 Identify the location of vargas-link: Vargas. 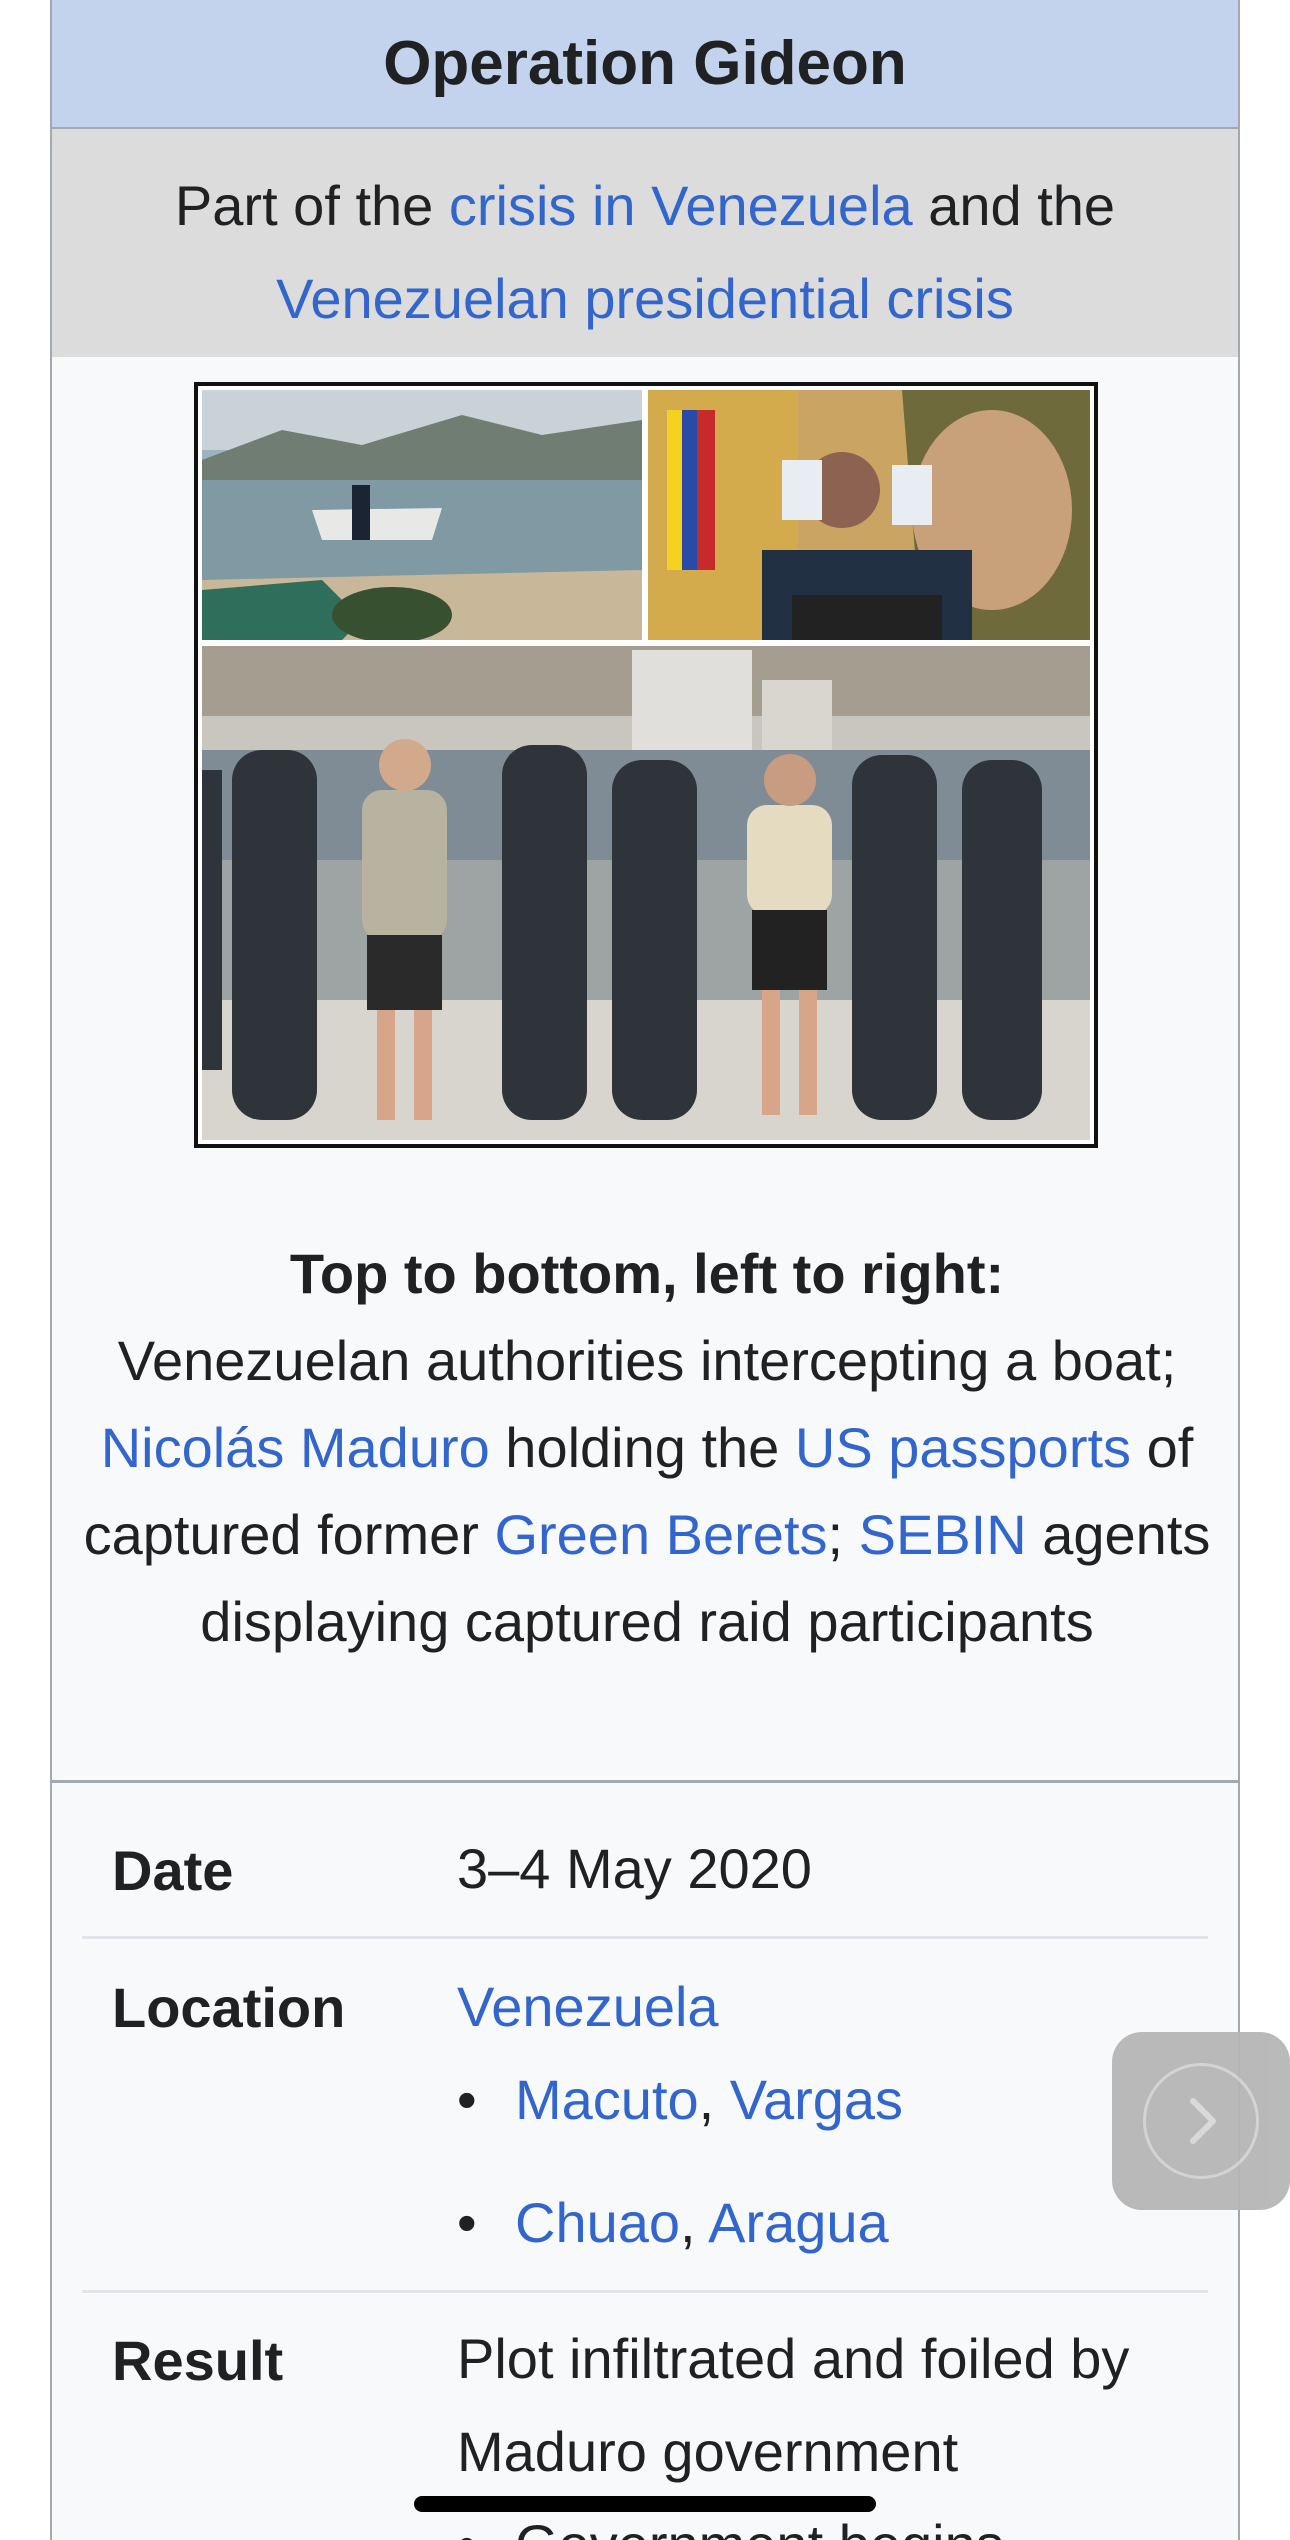
(816, 2099).